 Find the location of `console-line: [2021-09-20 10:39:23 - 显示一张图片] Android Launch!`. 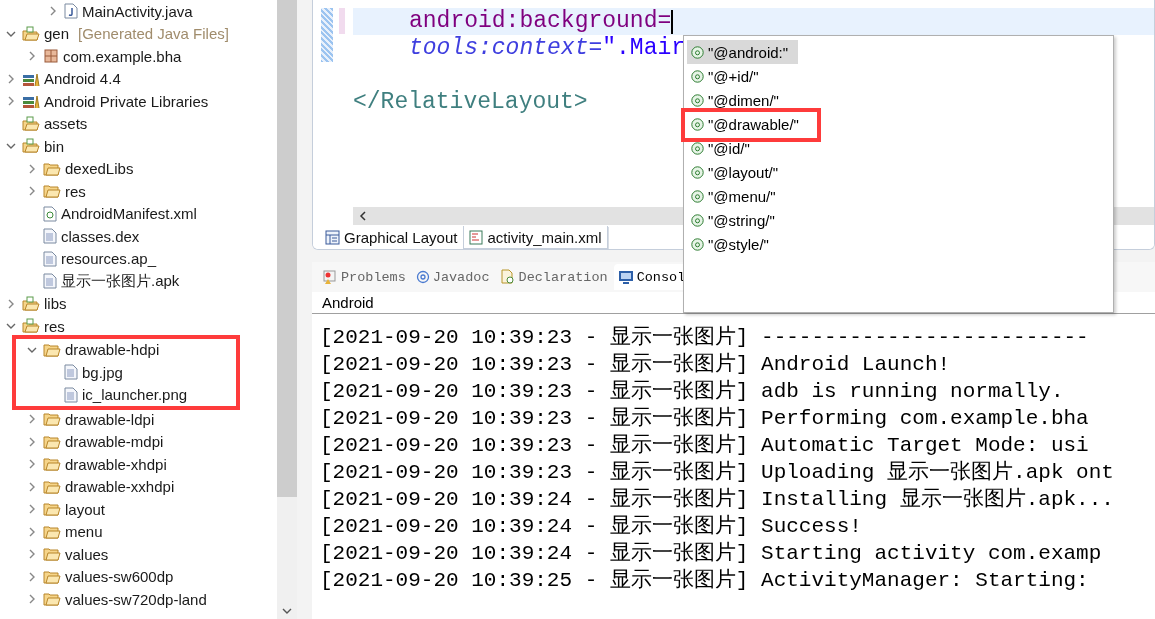

console-line: [2021-09-20 10:39:23 - 显示一张图片] Android Launch! is located at coordinates (636, 364).